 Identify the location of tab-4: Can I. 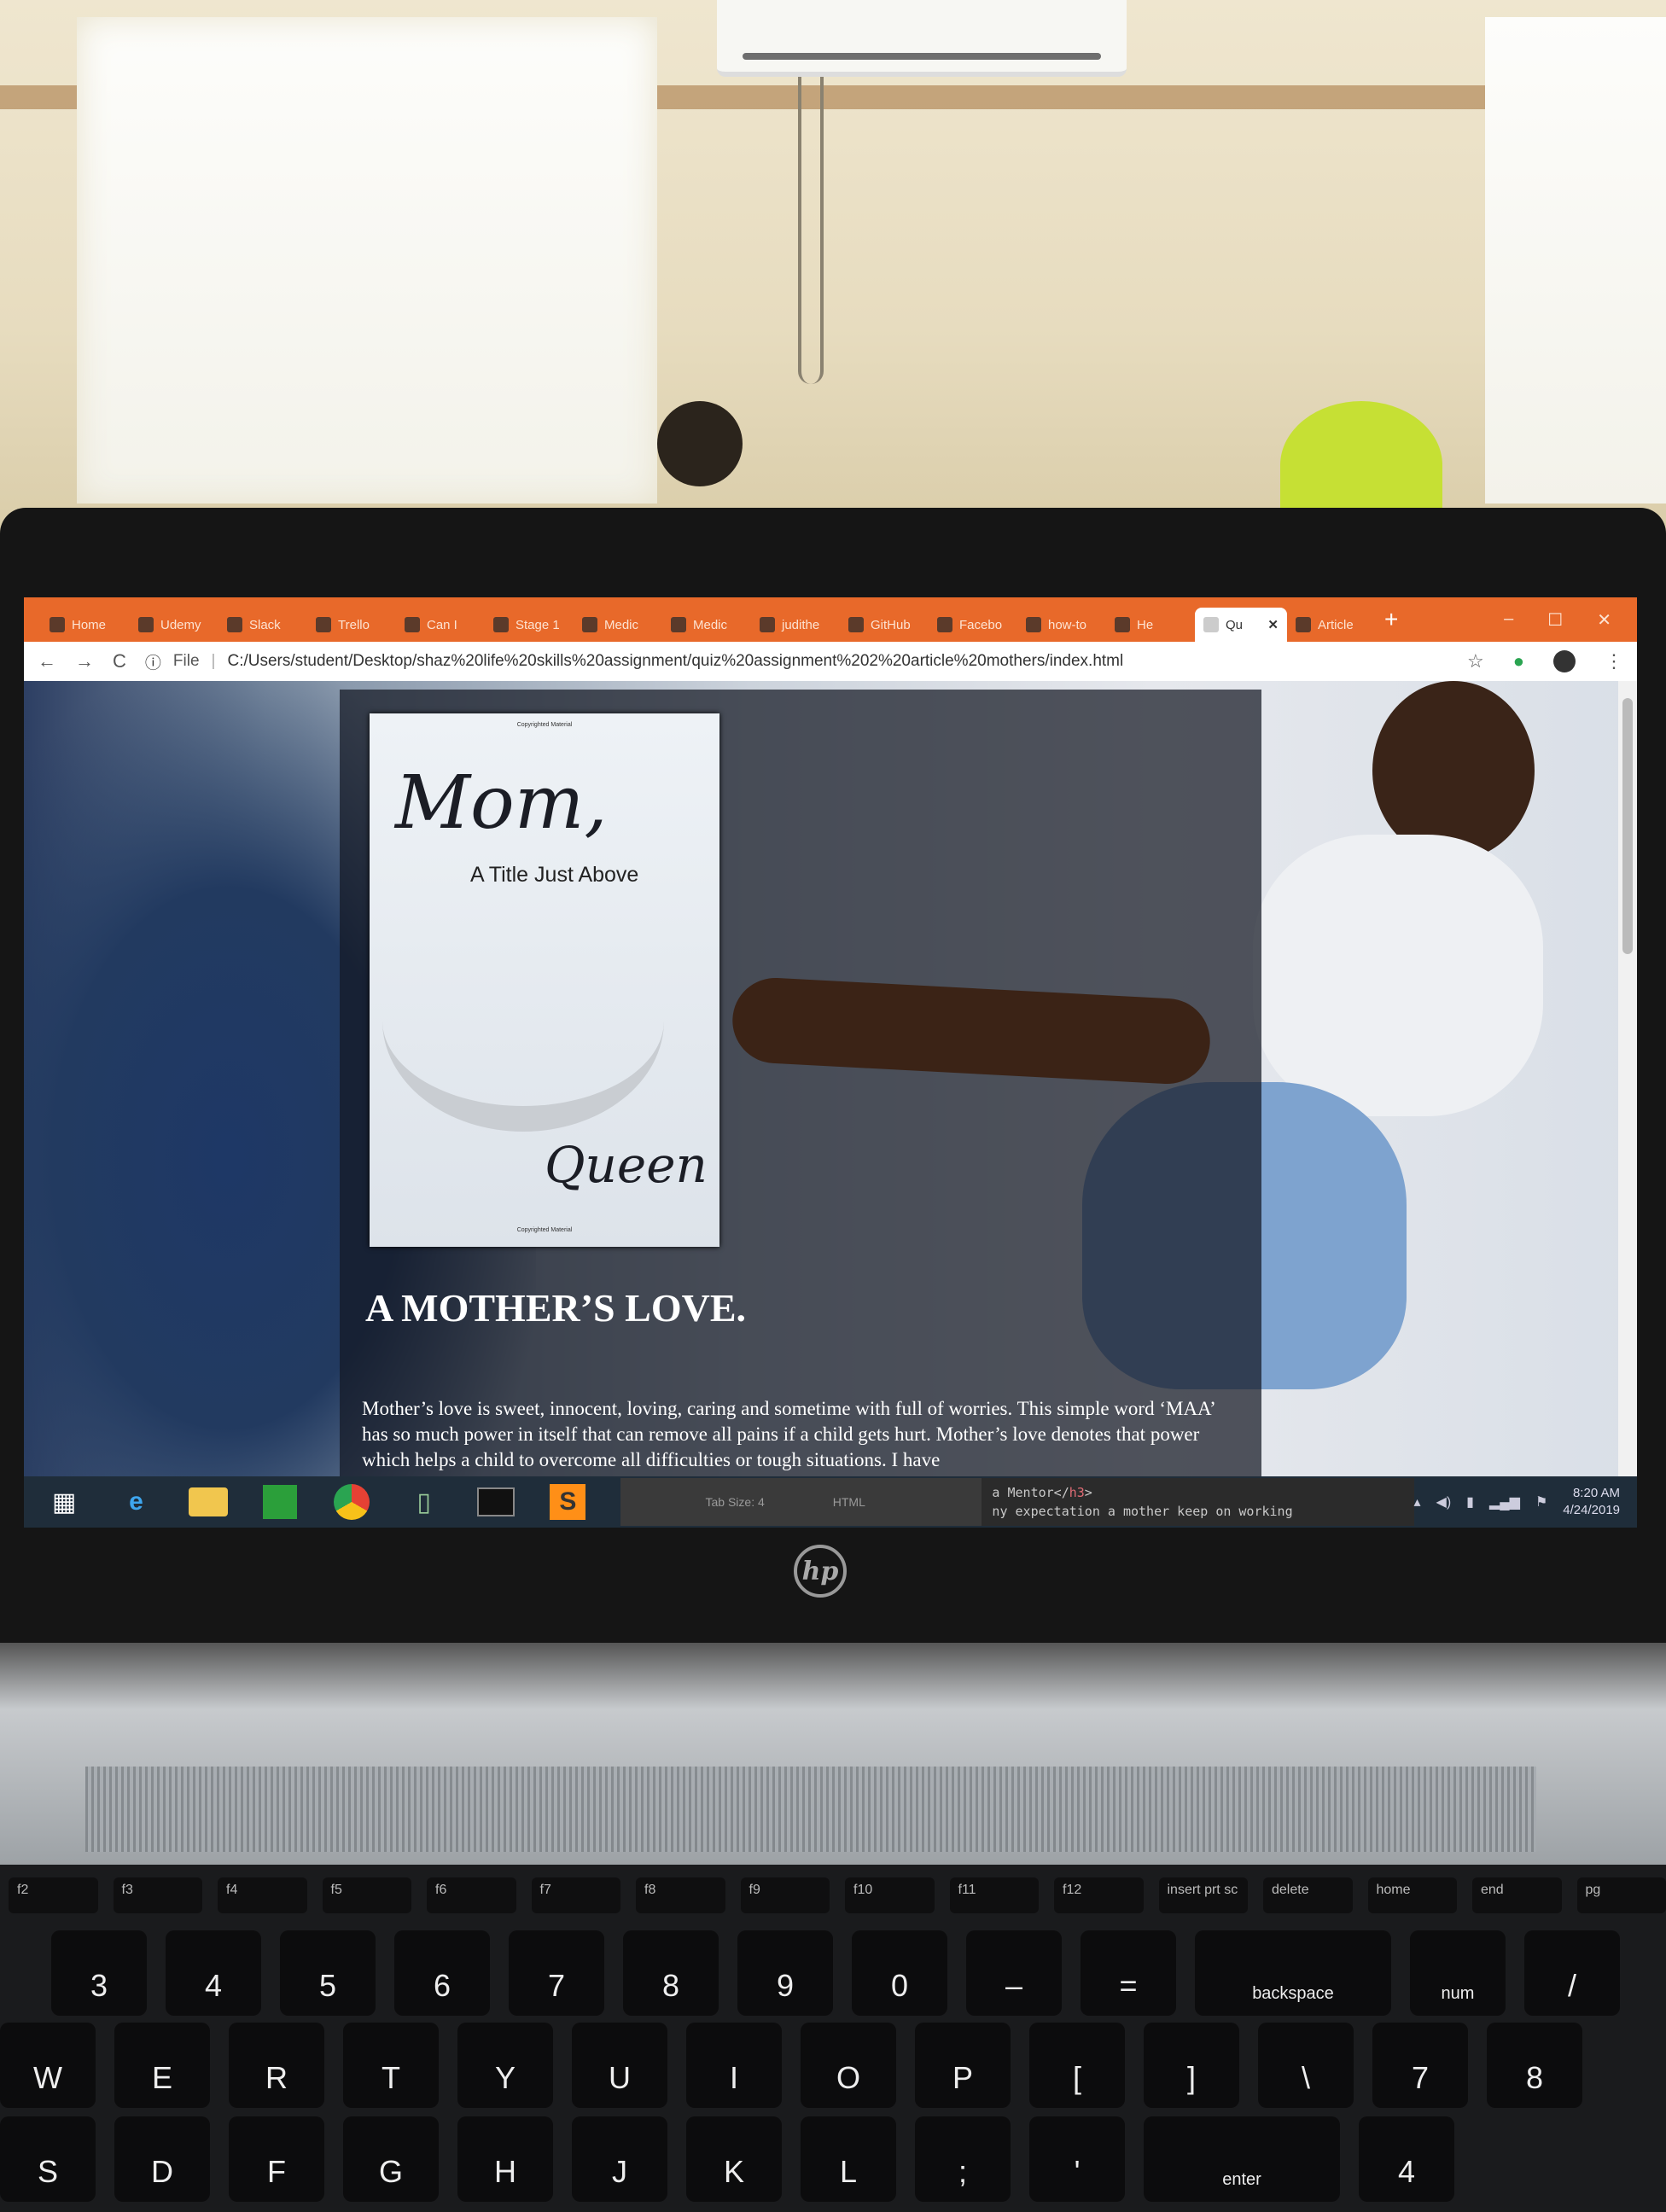
(440, 625).